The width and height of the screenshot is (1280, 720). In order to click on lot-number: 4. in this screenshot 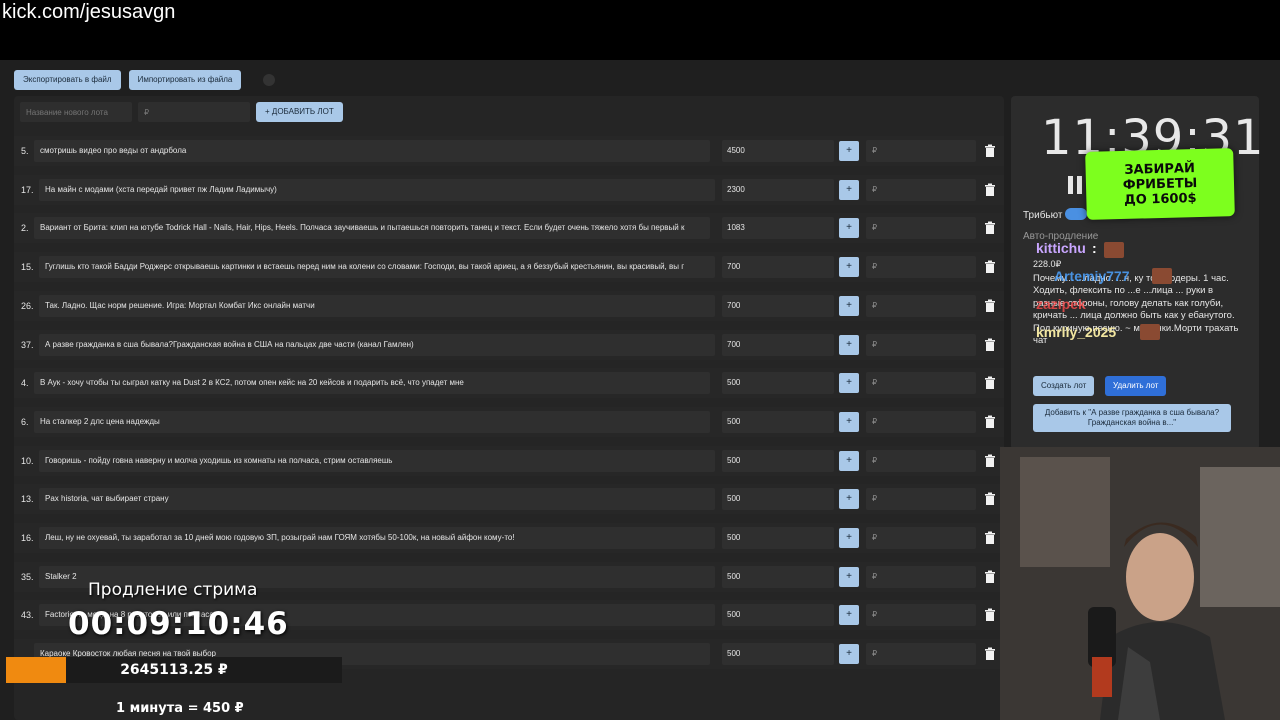, I will do `click(25, 383)`.